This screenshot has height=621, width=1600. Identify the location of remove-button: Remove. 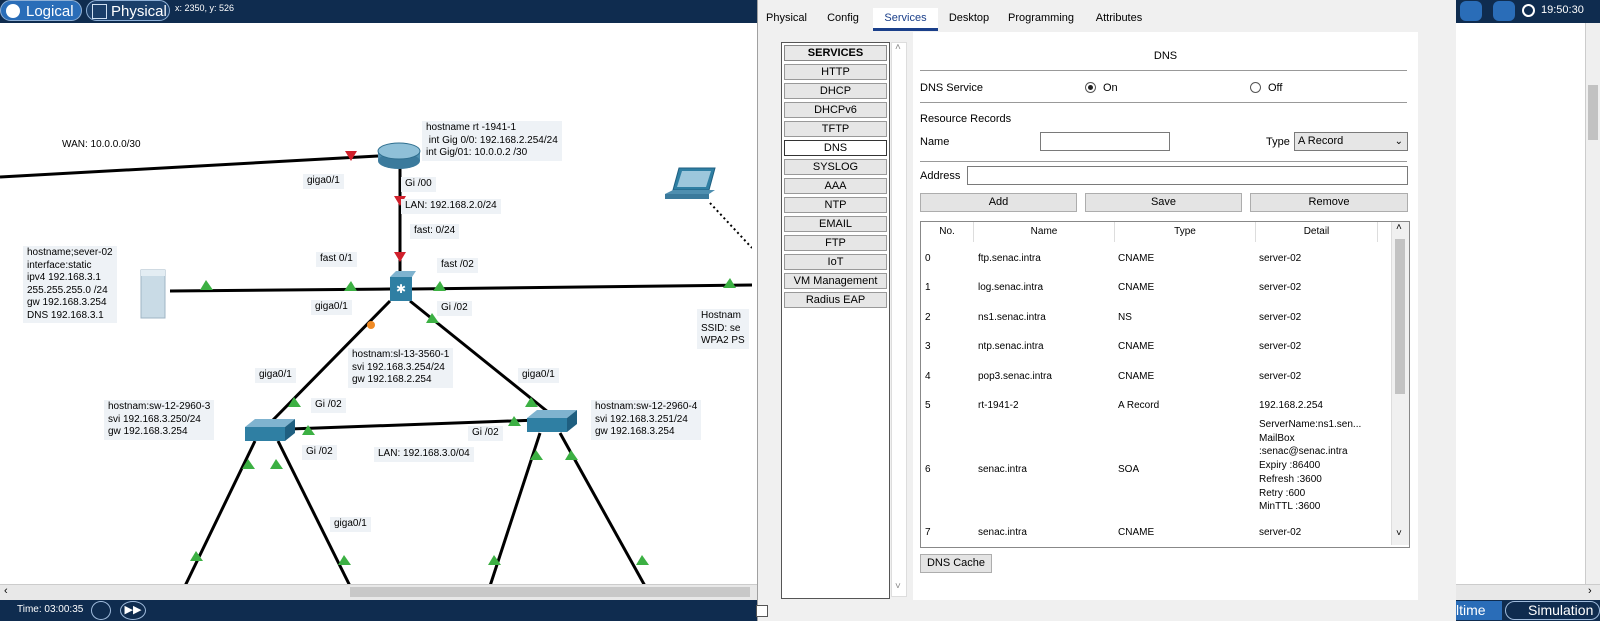
(1329, 202).